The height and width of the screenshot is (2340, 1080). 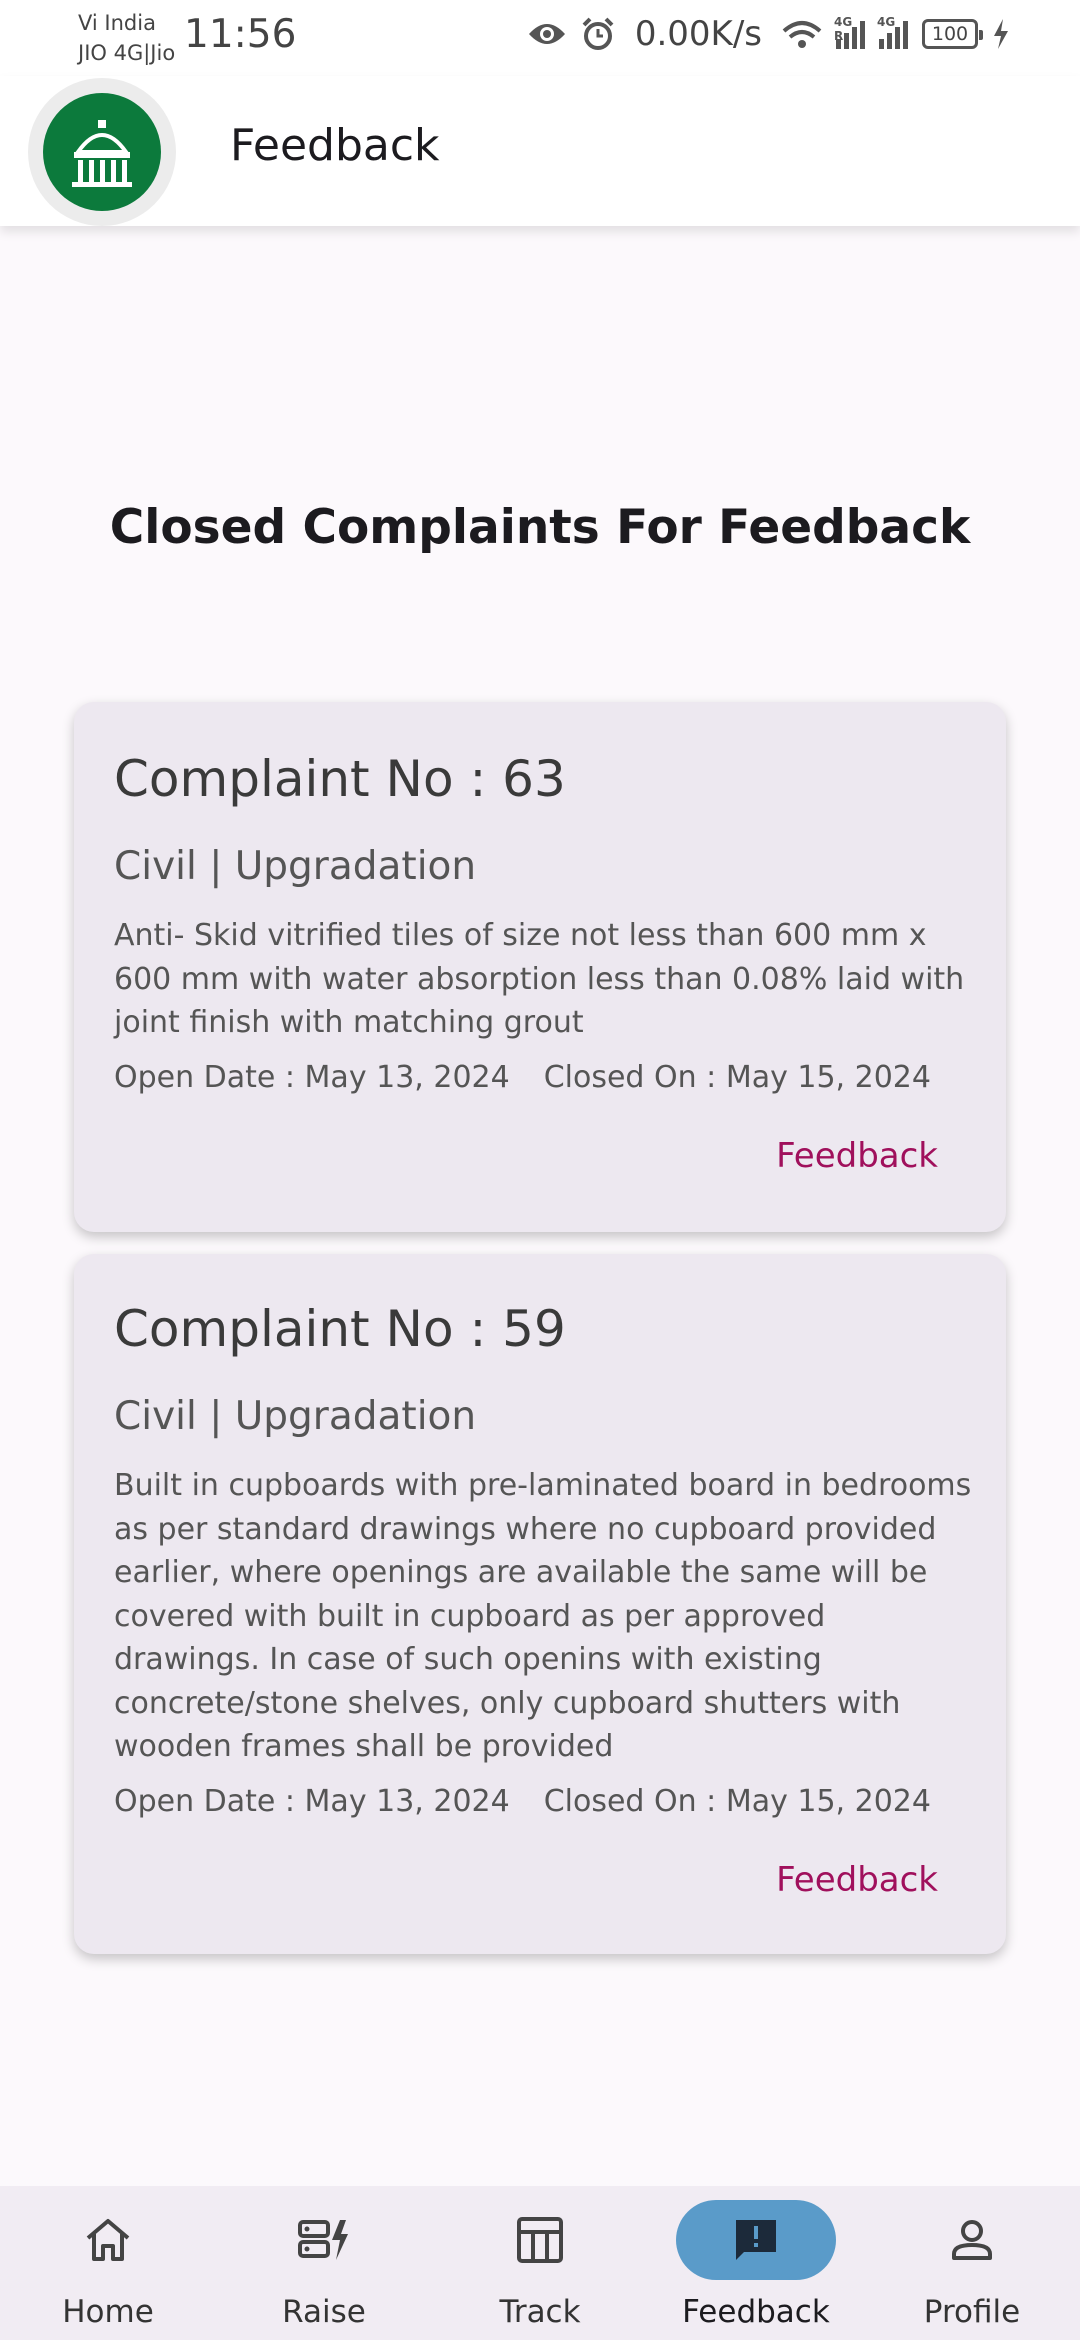 I want to click on carrier-info: Vi India JIO 4G|Jio, so click(x=126, y=38).